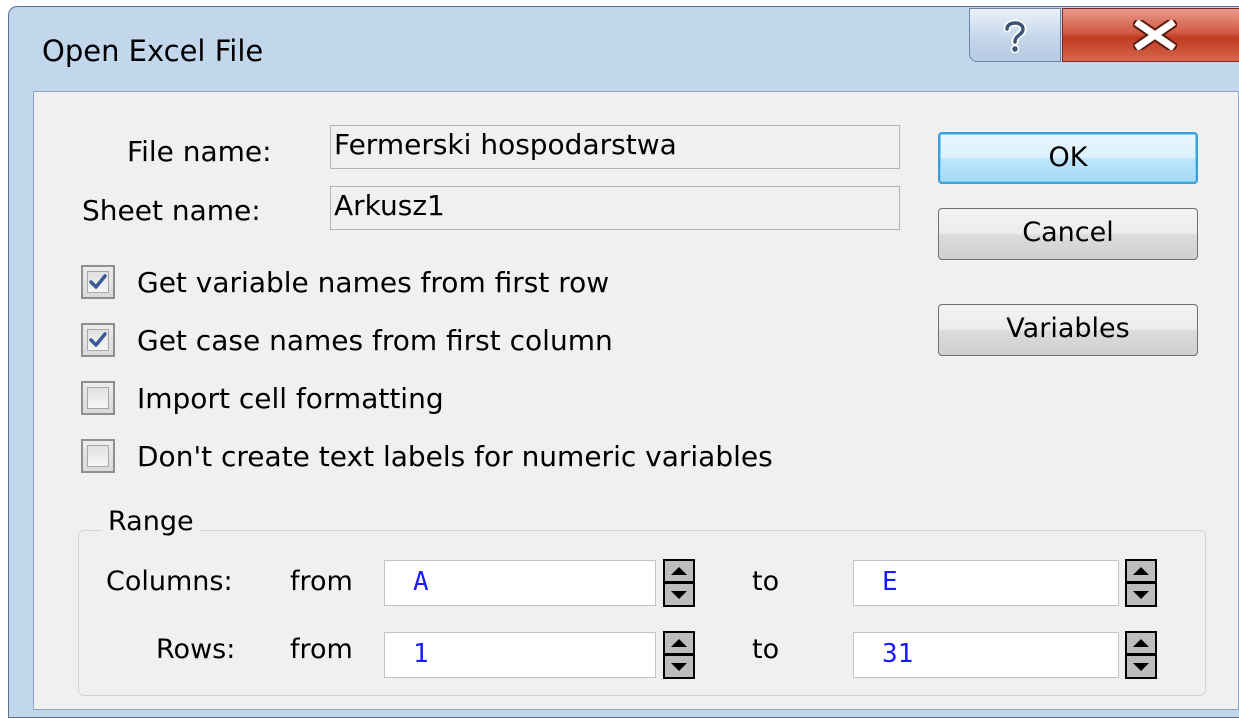 This screenshot has height=718, width=1239. Describe the element at coordinates (615, 208) in the screenshot. I see `sheet-name-field: Arkusz1` at that location.